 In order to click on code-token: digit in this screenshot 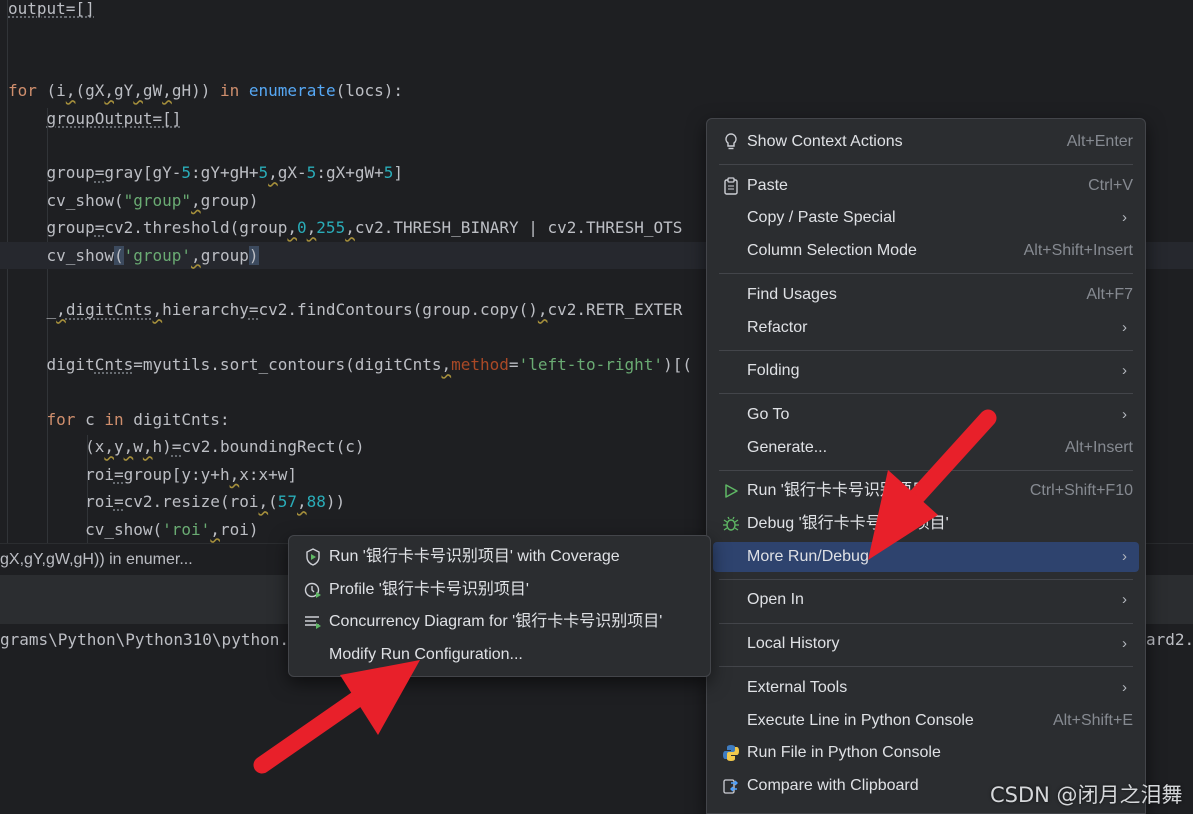, I will do `click(51, 365)`.